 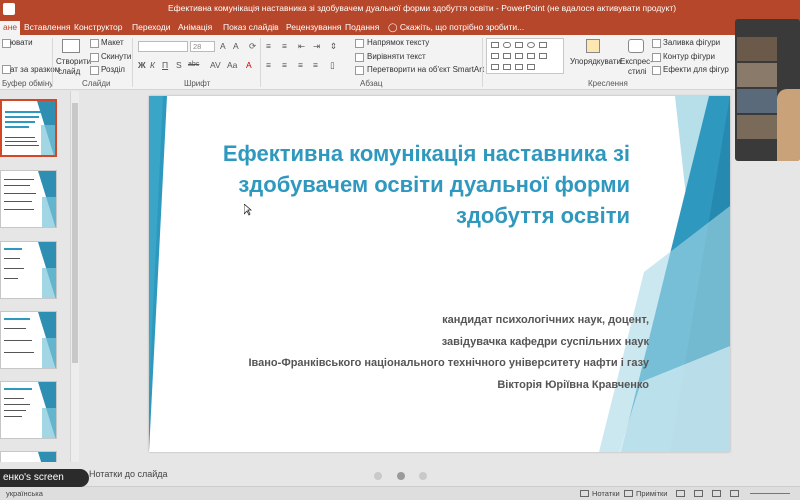 I want to click on bracket-shape-icon, so click(x=519, y=67).